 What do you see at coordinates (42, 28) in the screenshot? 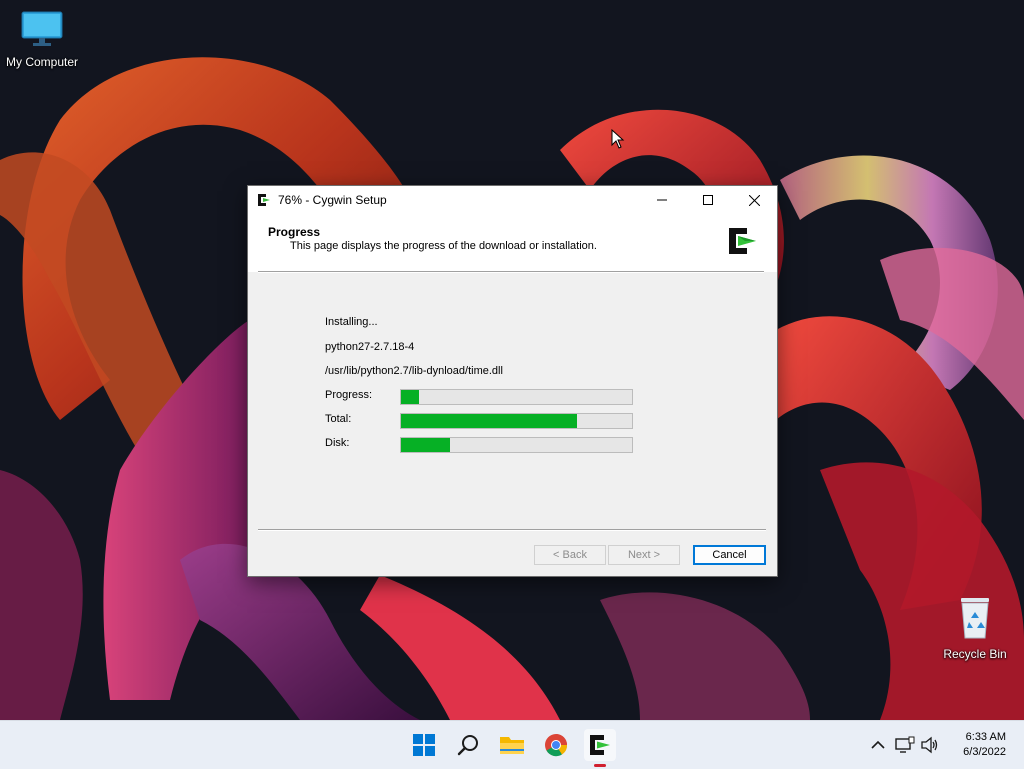
I see `monitor-icon` at bounding box center [42, 28].